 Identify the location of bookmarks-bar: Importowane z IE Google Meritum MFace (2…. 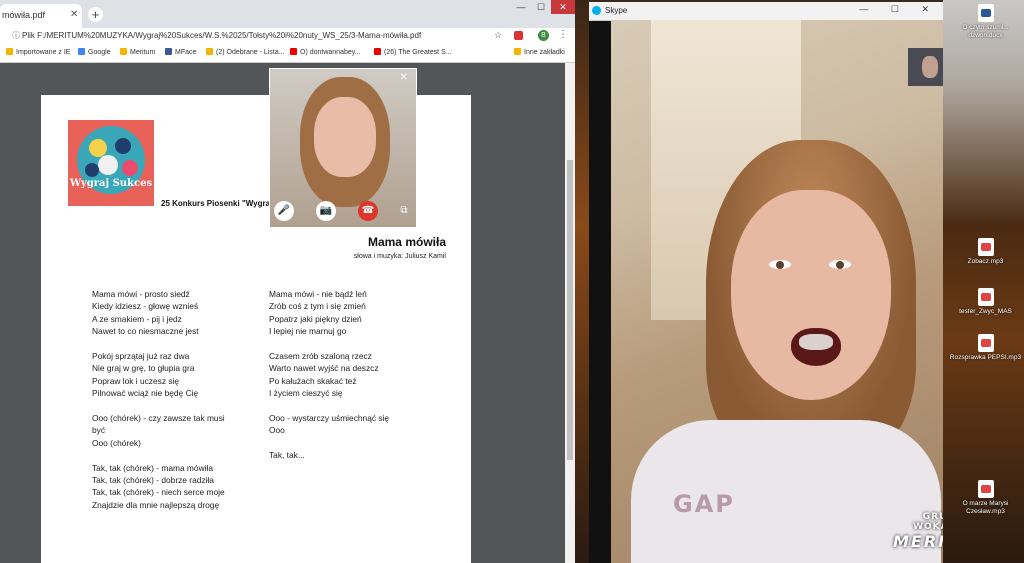
(287, 53).